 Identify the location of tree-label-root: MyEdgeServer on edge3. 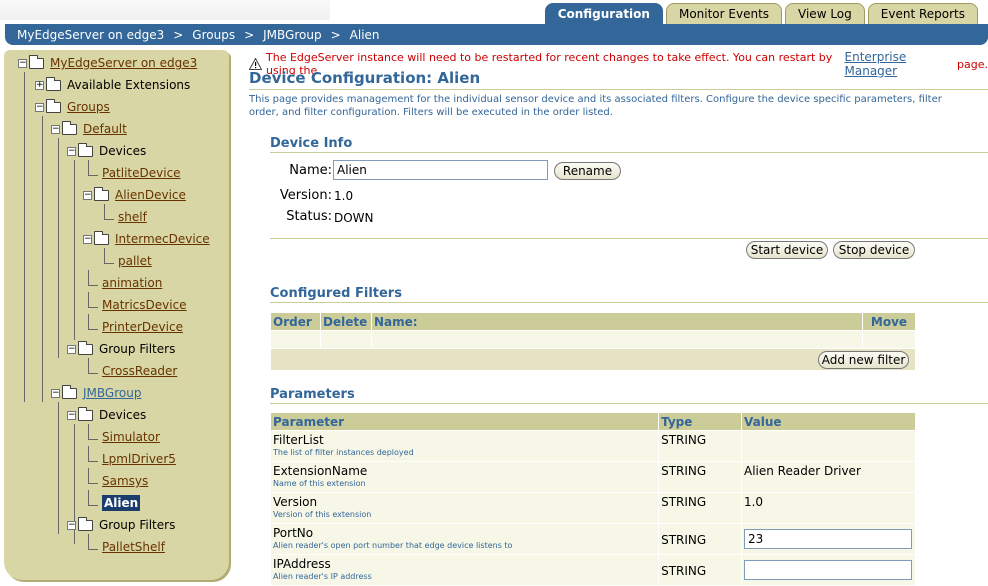
(123, 63).